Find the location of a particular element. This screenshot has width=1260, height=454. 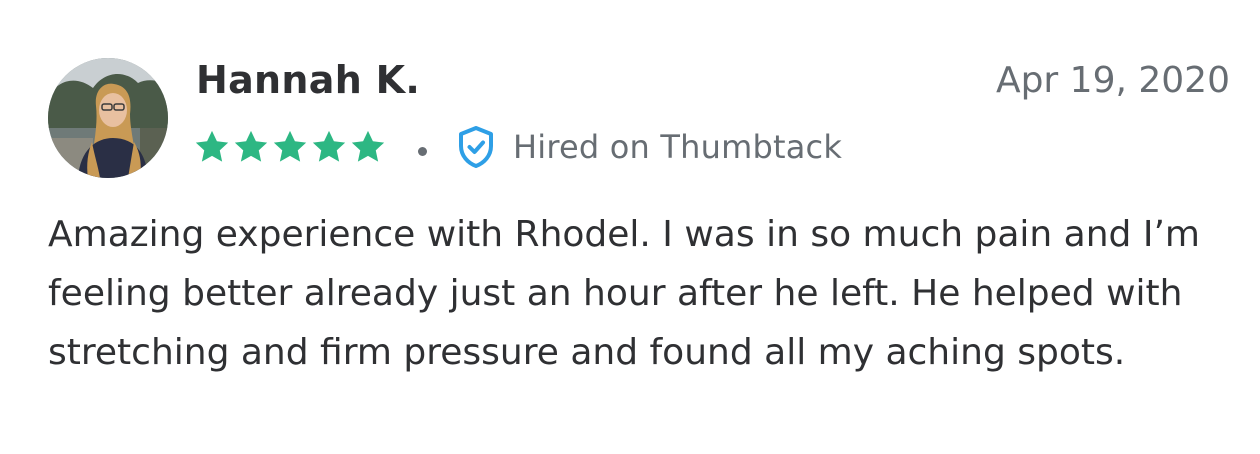

hired-on-thumbtack-label: Hired on Thumbtack is located at coordinates (678, 147).